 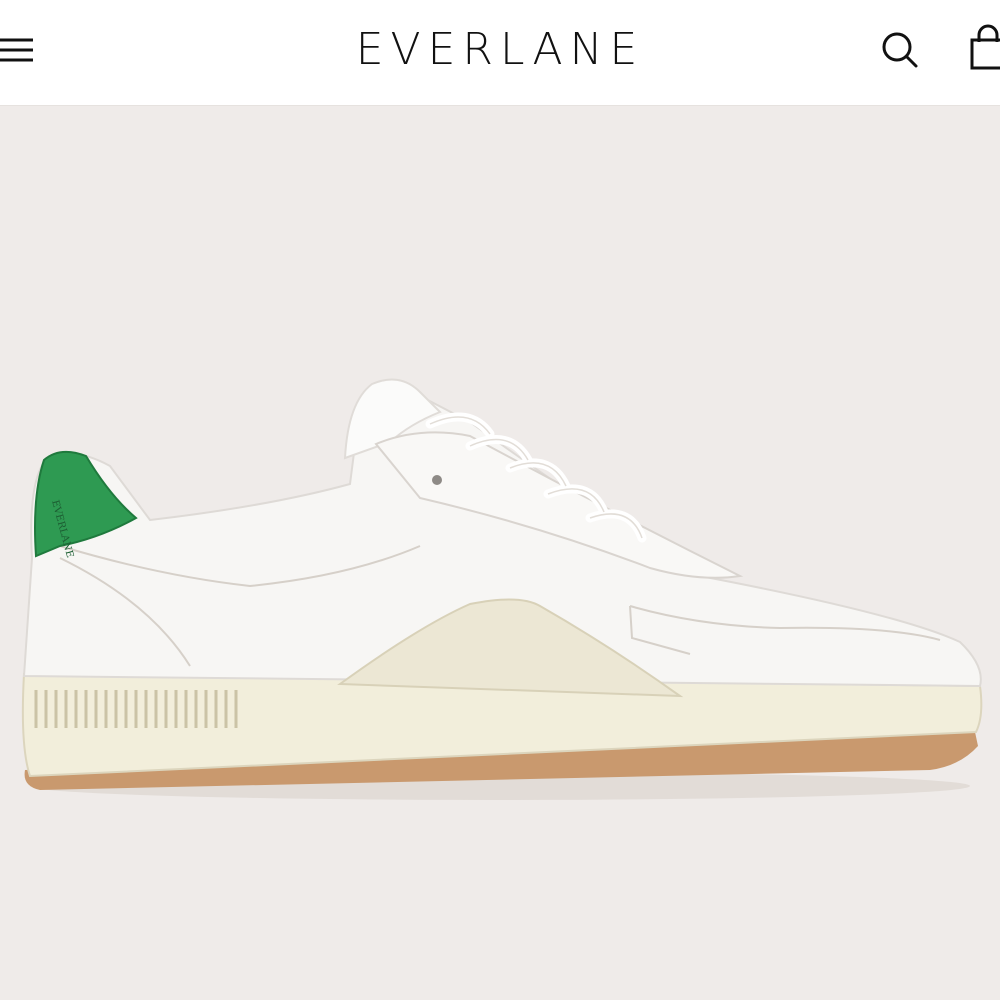 What do you see at coordinates (500, 50) in the screenshot?
I see `brand-logo: EVERLANE` at bounding box center [500, 50].